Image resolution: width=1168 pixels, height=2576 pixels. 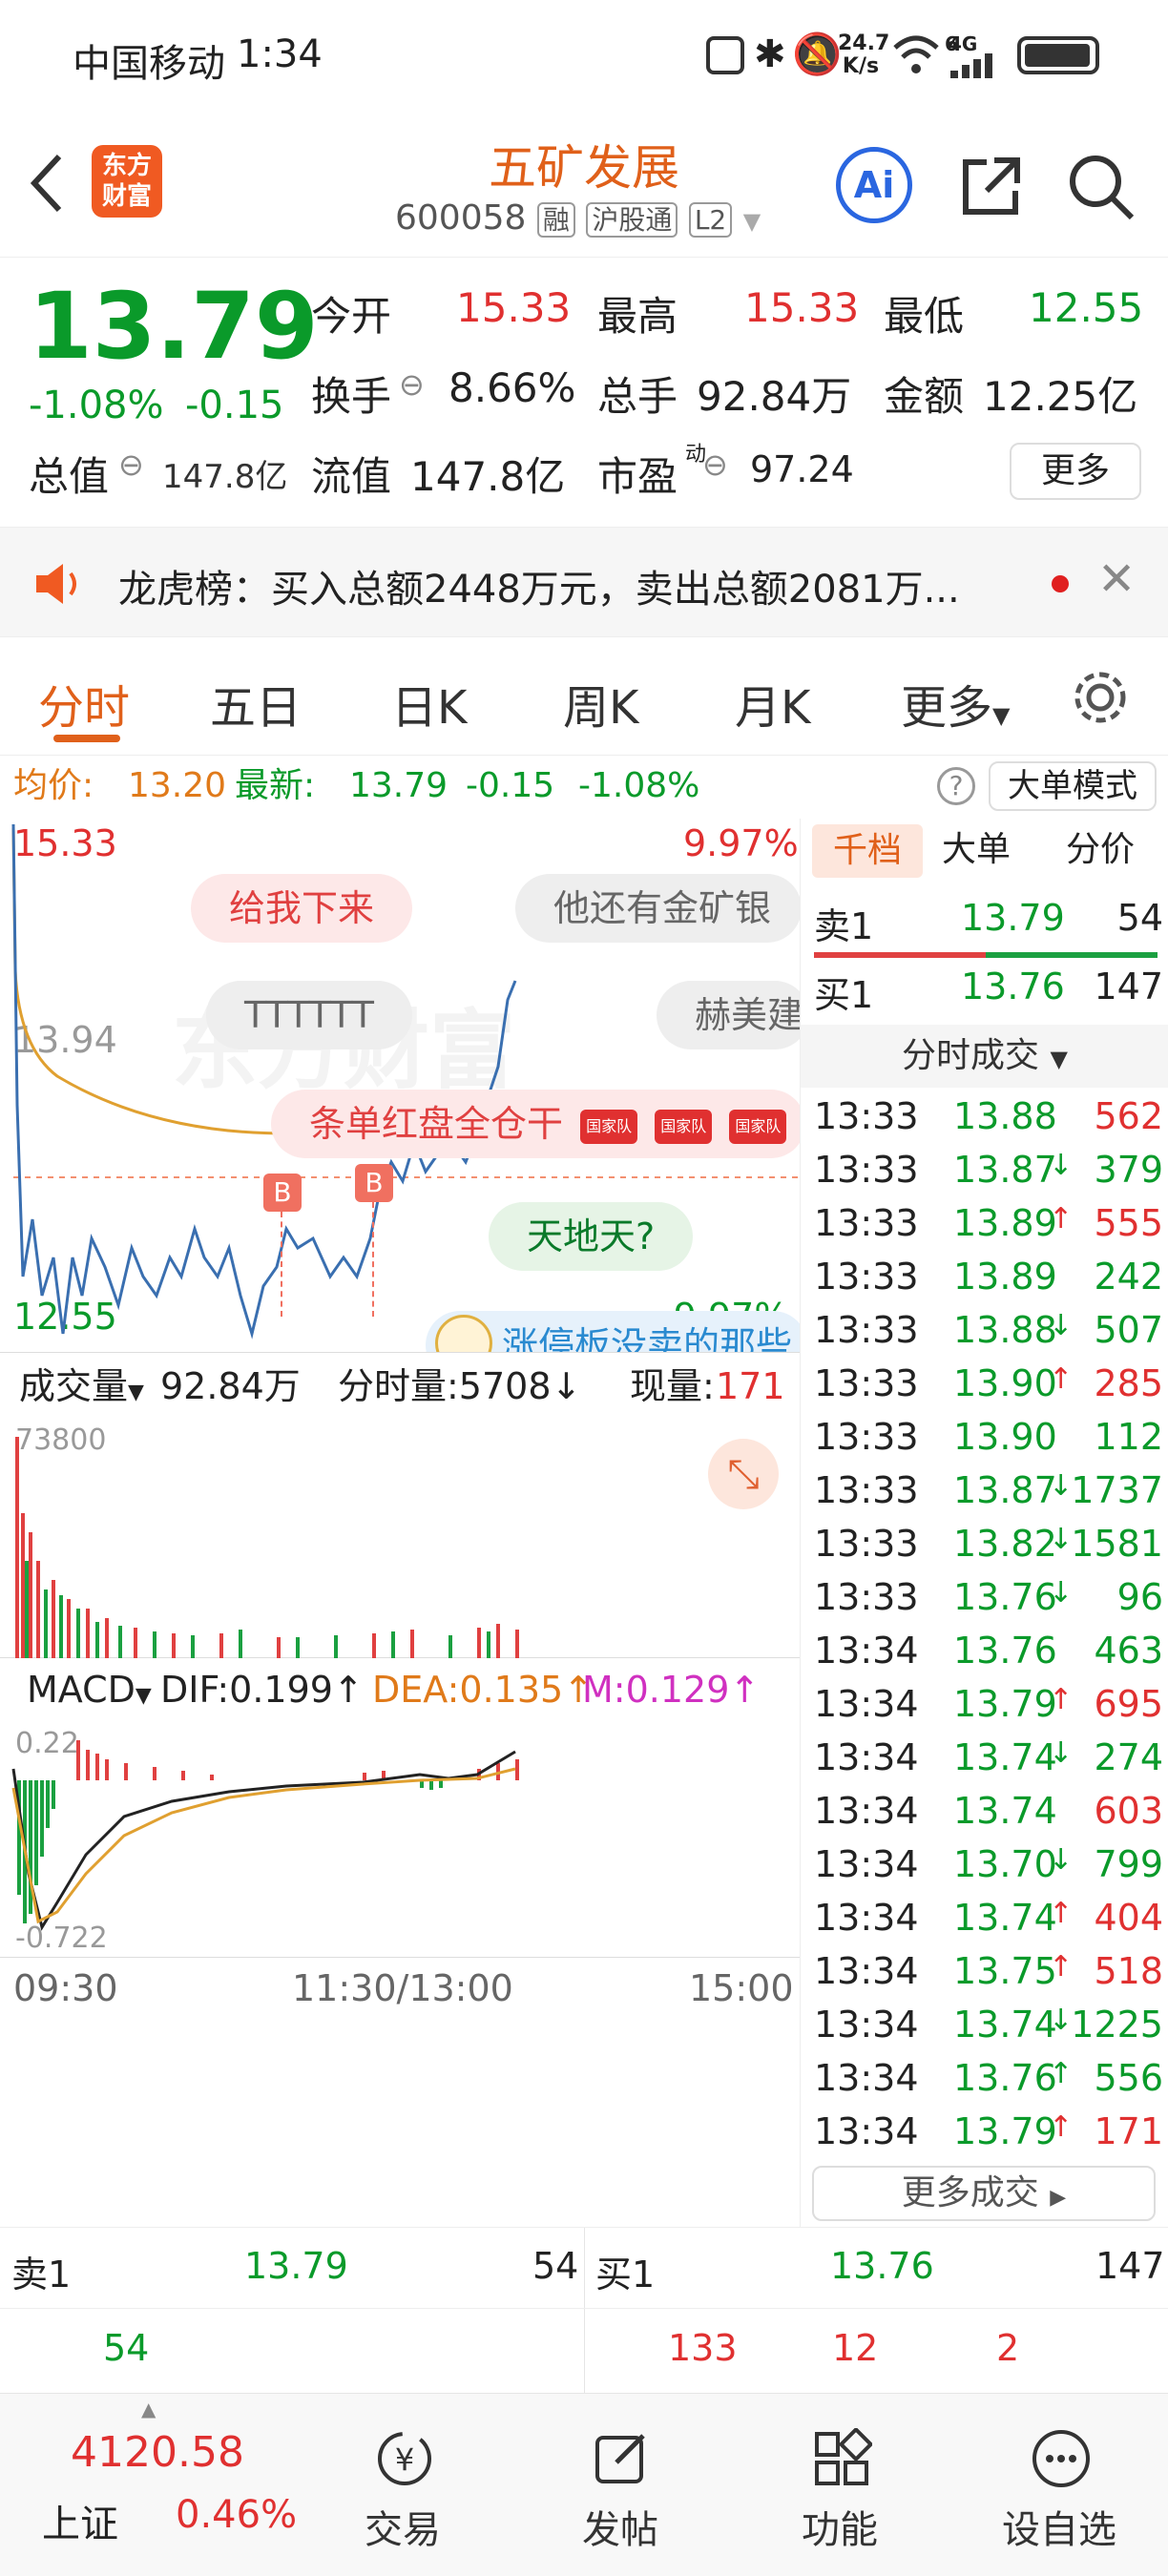 I want to click on tab-intraday: 分时, so click(x=84, y=703).